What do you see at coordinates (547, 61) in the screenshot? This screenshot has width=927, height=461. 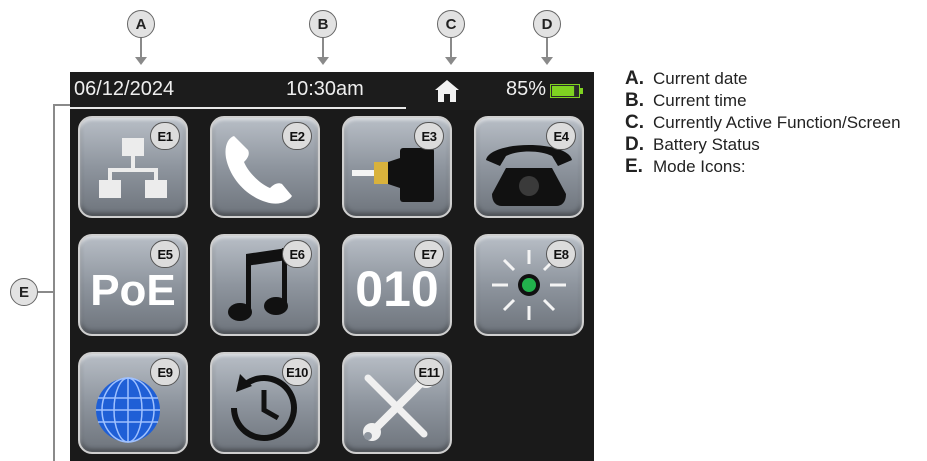 I see `callout-d-arrowhead` at bounding box center [547, 61].